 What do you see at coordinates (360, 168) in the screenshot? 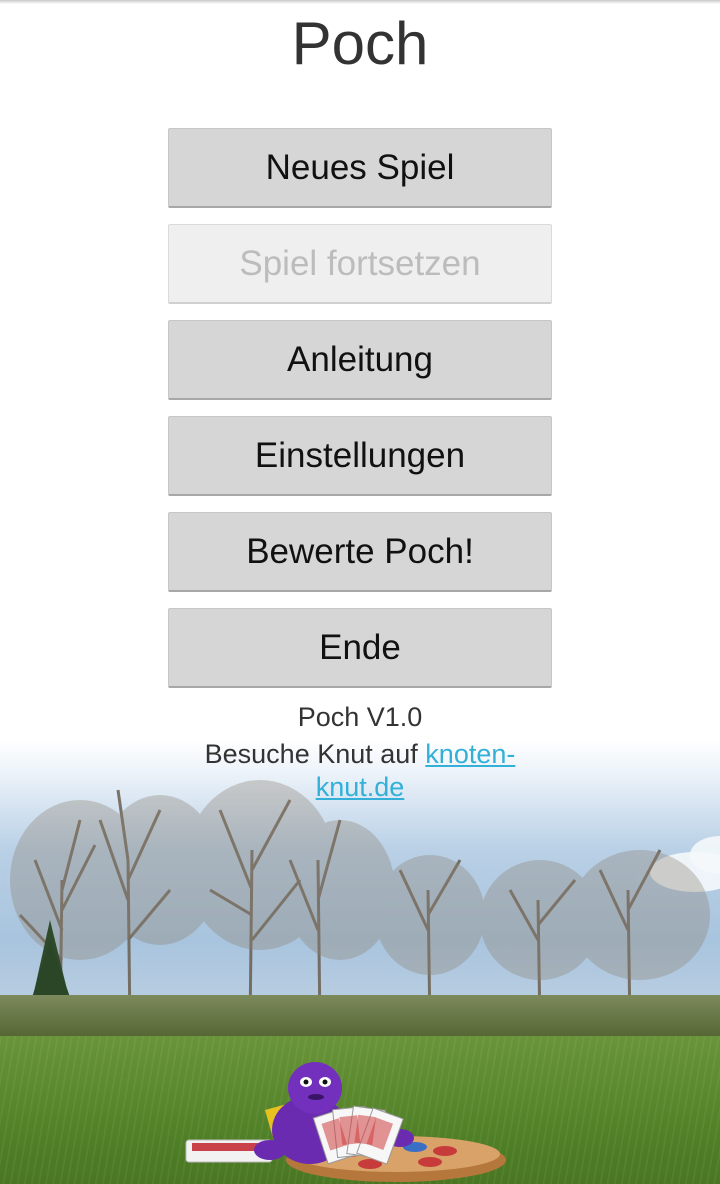
I see `new-game-button: Neues Spiel` at bounding box center [360, 168].